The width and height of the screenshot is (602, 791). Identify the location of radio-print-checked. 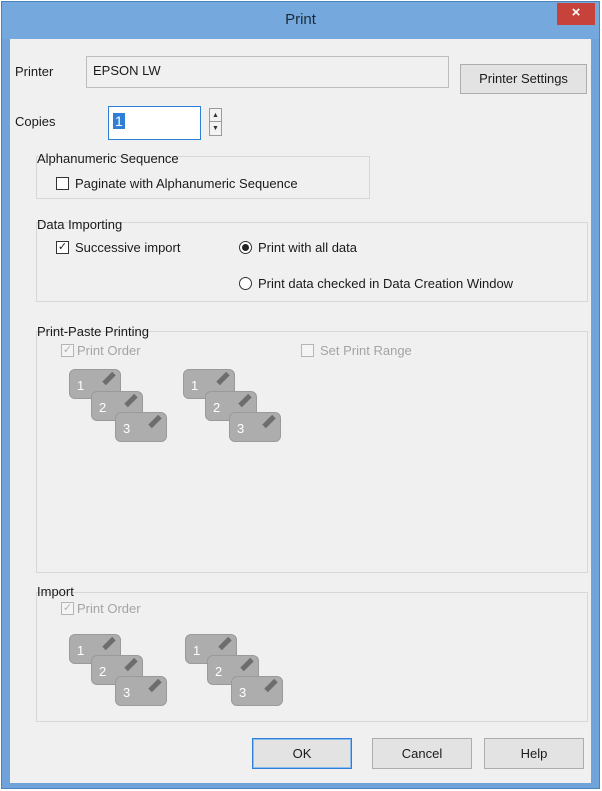
(245, 283).